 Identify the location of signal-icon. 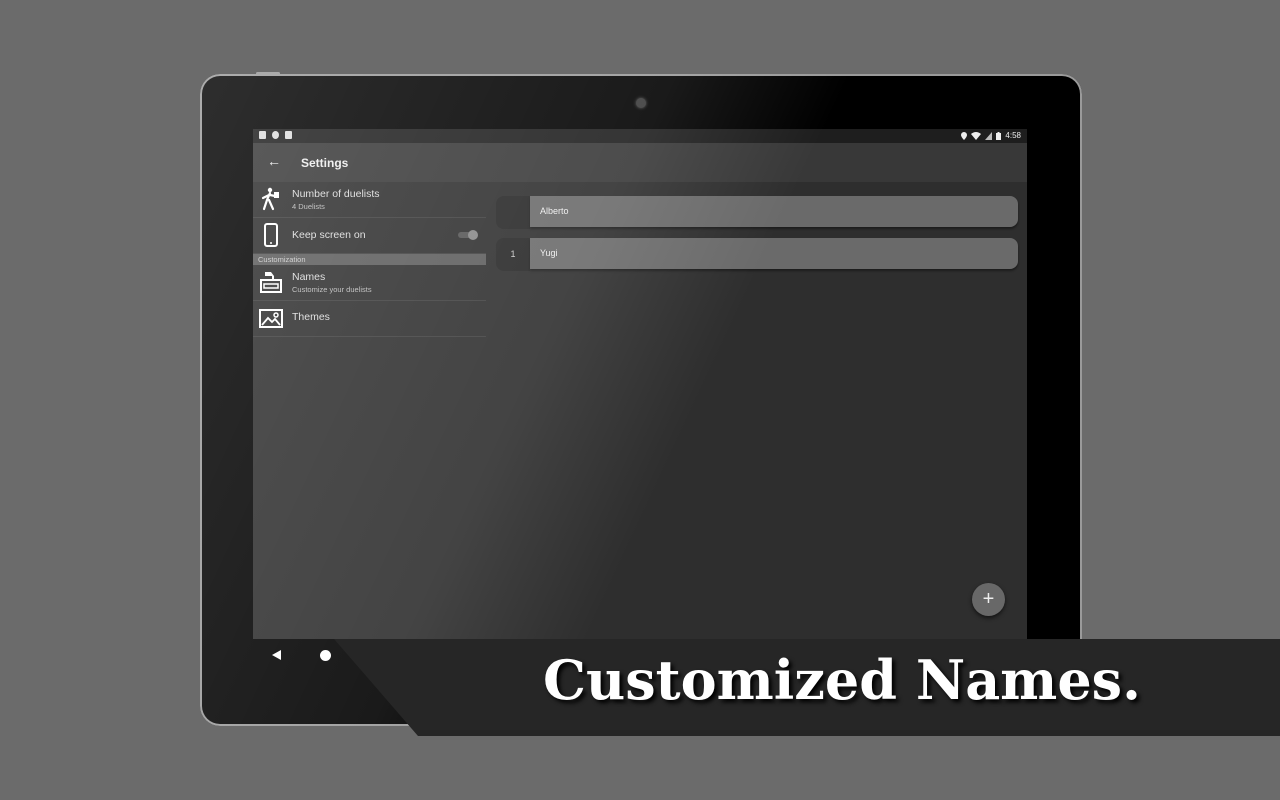
(989, 135).